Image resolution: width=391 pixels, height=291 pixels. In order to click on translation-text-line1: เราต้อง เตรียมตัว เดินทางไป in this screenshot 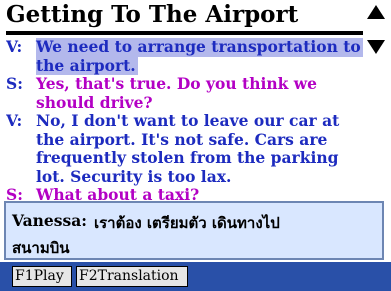, I will do `click(187, 223)`.